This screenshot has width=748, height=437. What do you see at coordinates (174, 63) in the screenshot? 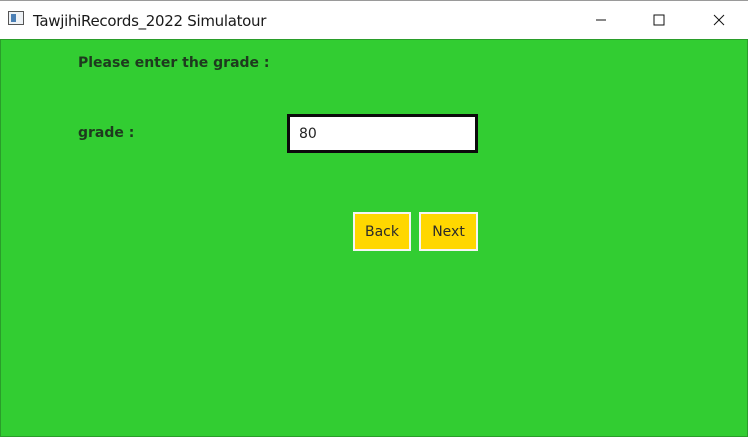
I see `prompt-label: Please enter the grade :` at bounding box center [174, 63].